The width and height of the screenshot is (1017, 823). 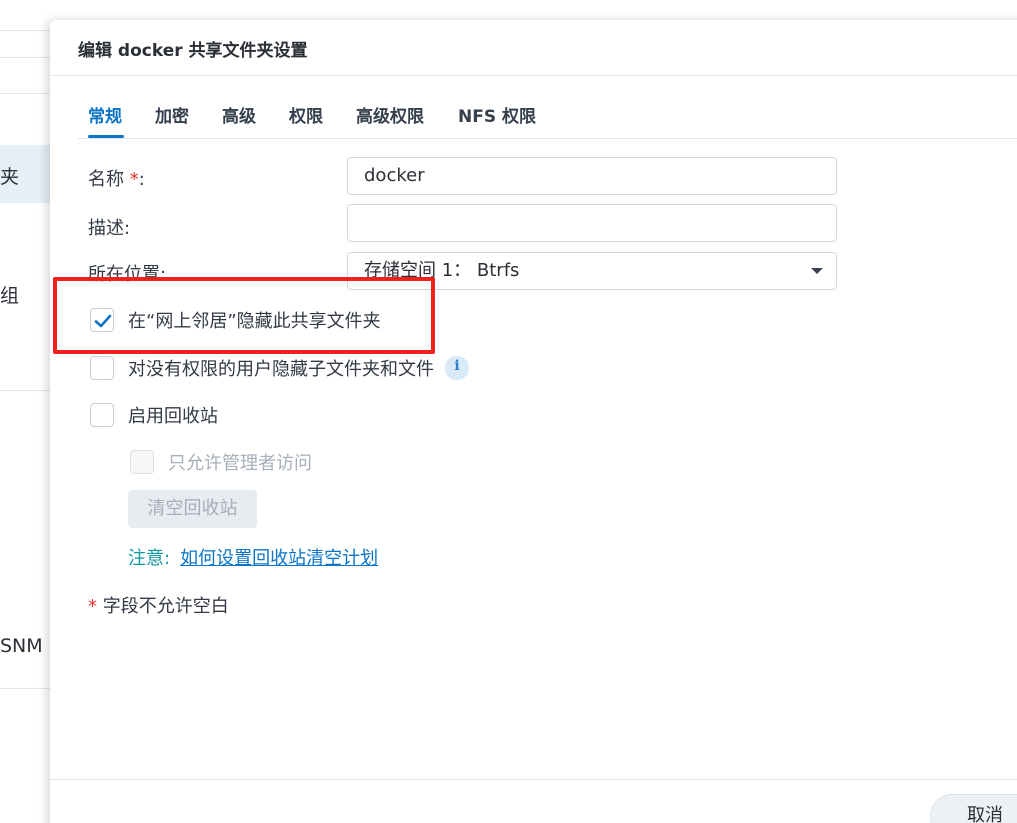 What do you see at coordinates (21, 646) in the screenshot?
I see `background-item-label: SNM` at bounding box center [21, 646].